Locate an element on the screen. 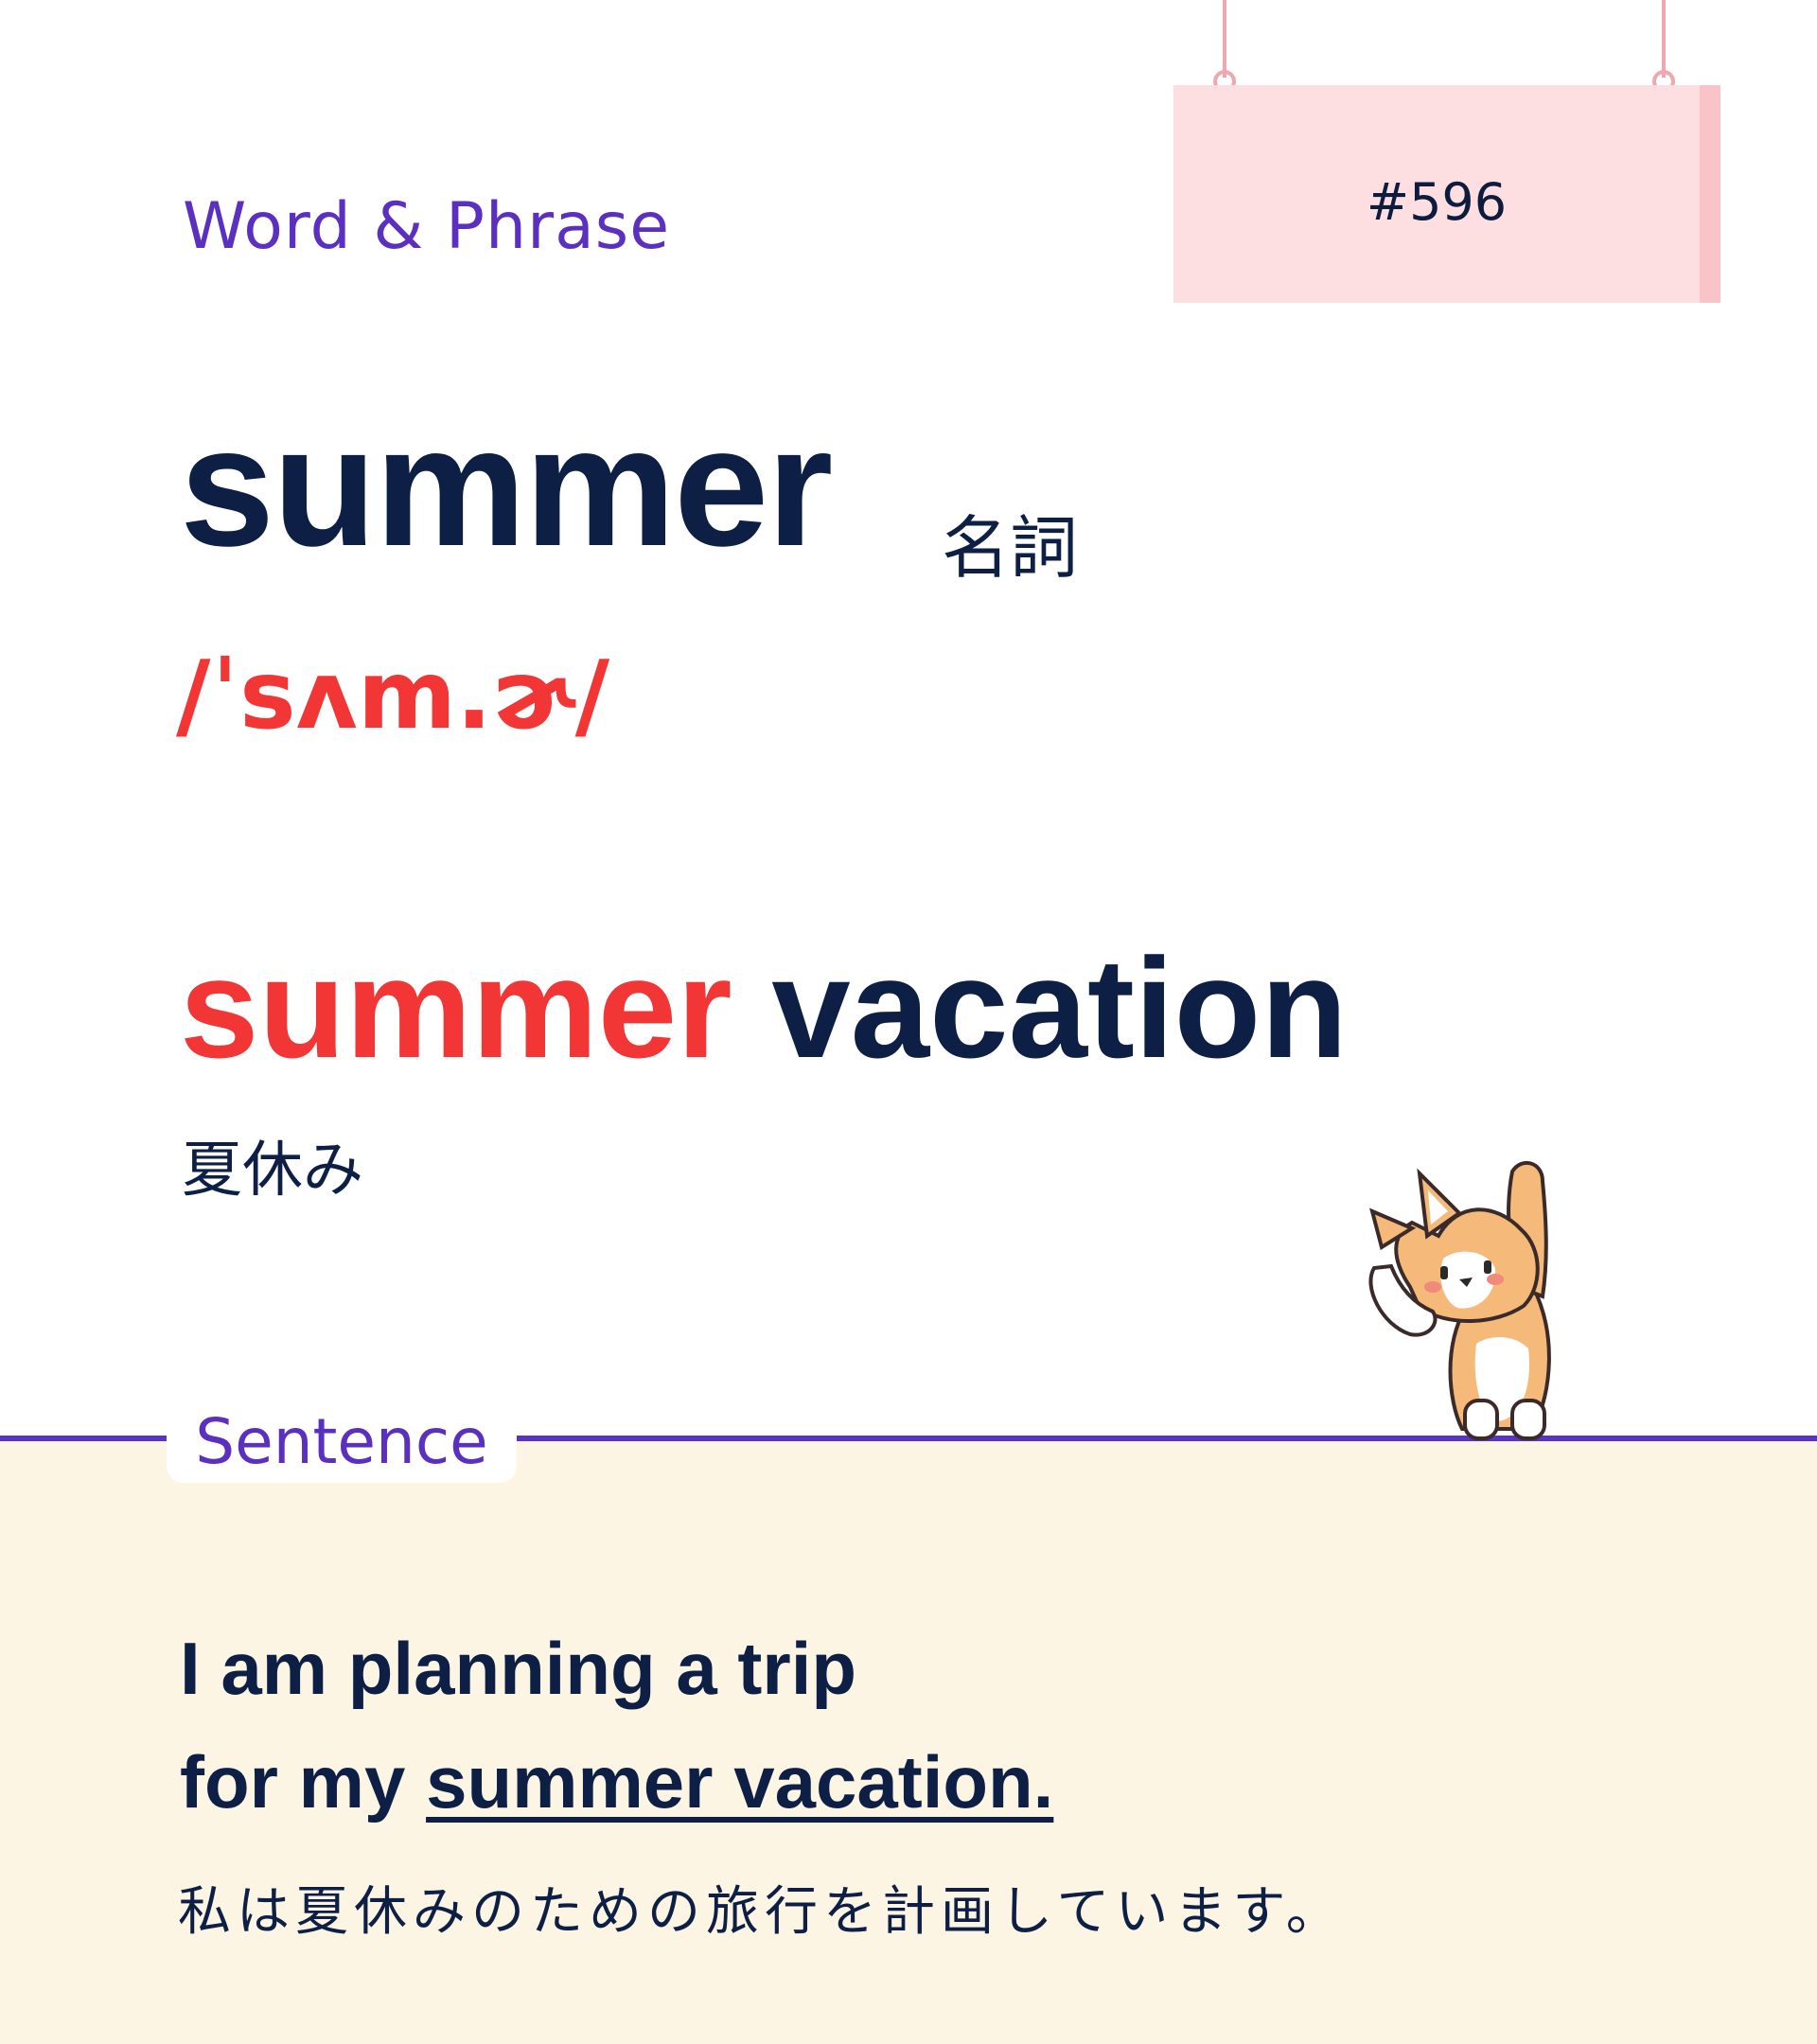 Image resolution: width=1817 pixels, height=2044 pixels. sign-edge is located at coordinates (1710, 194).